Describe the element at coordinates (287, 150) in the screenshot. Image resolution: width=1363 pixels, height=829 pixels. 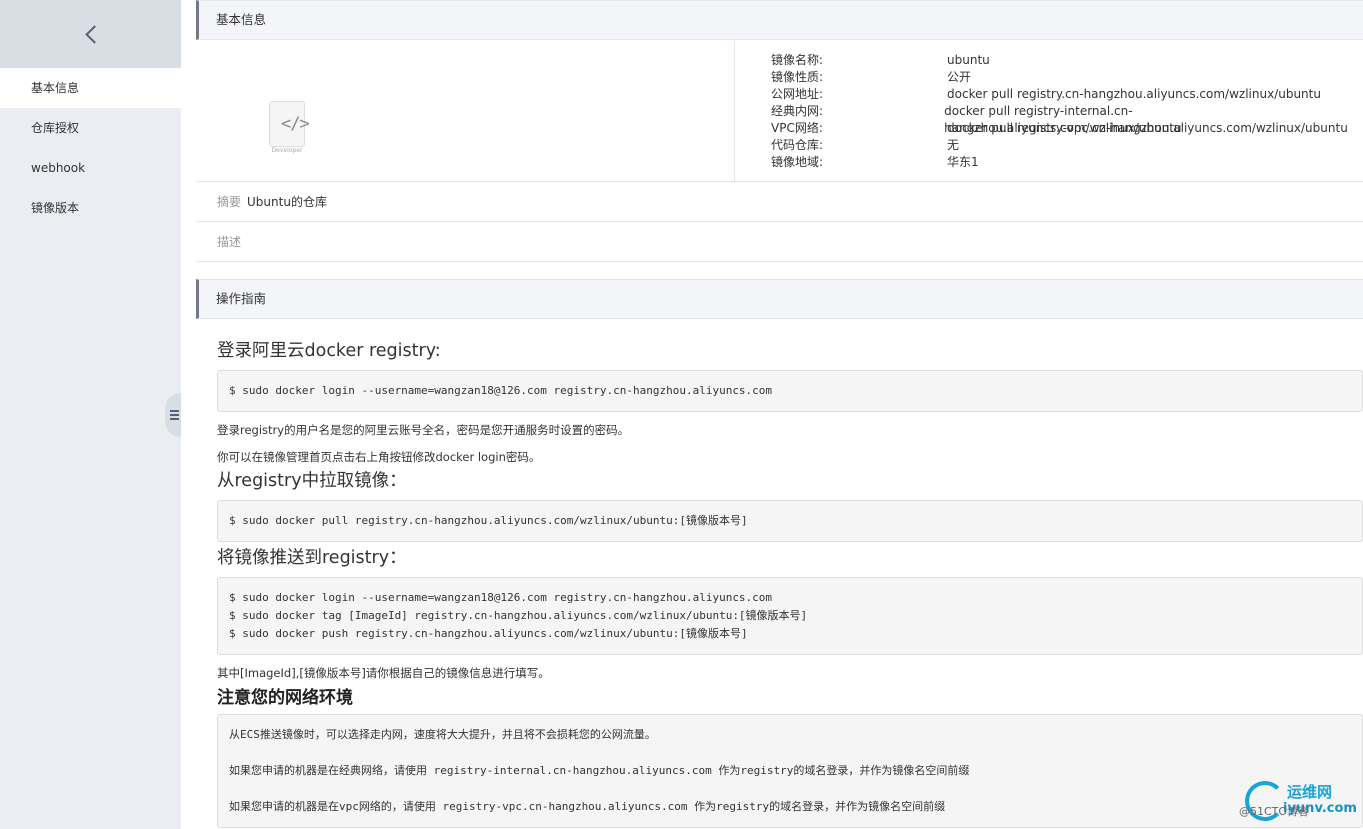
I see `logo-caption: Developer` at that location.